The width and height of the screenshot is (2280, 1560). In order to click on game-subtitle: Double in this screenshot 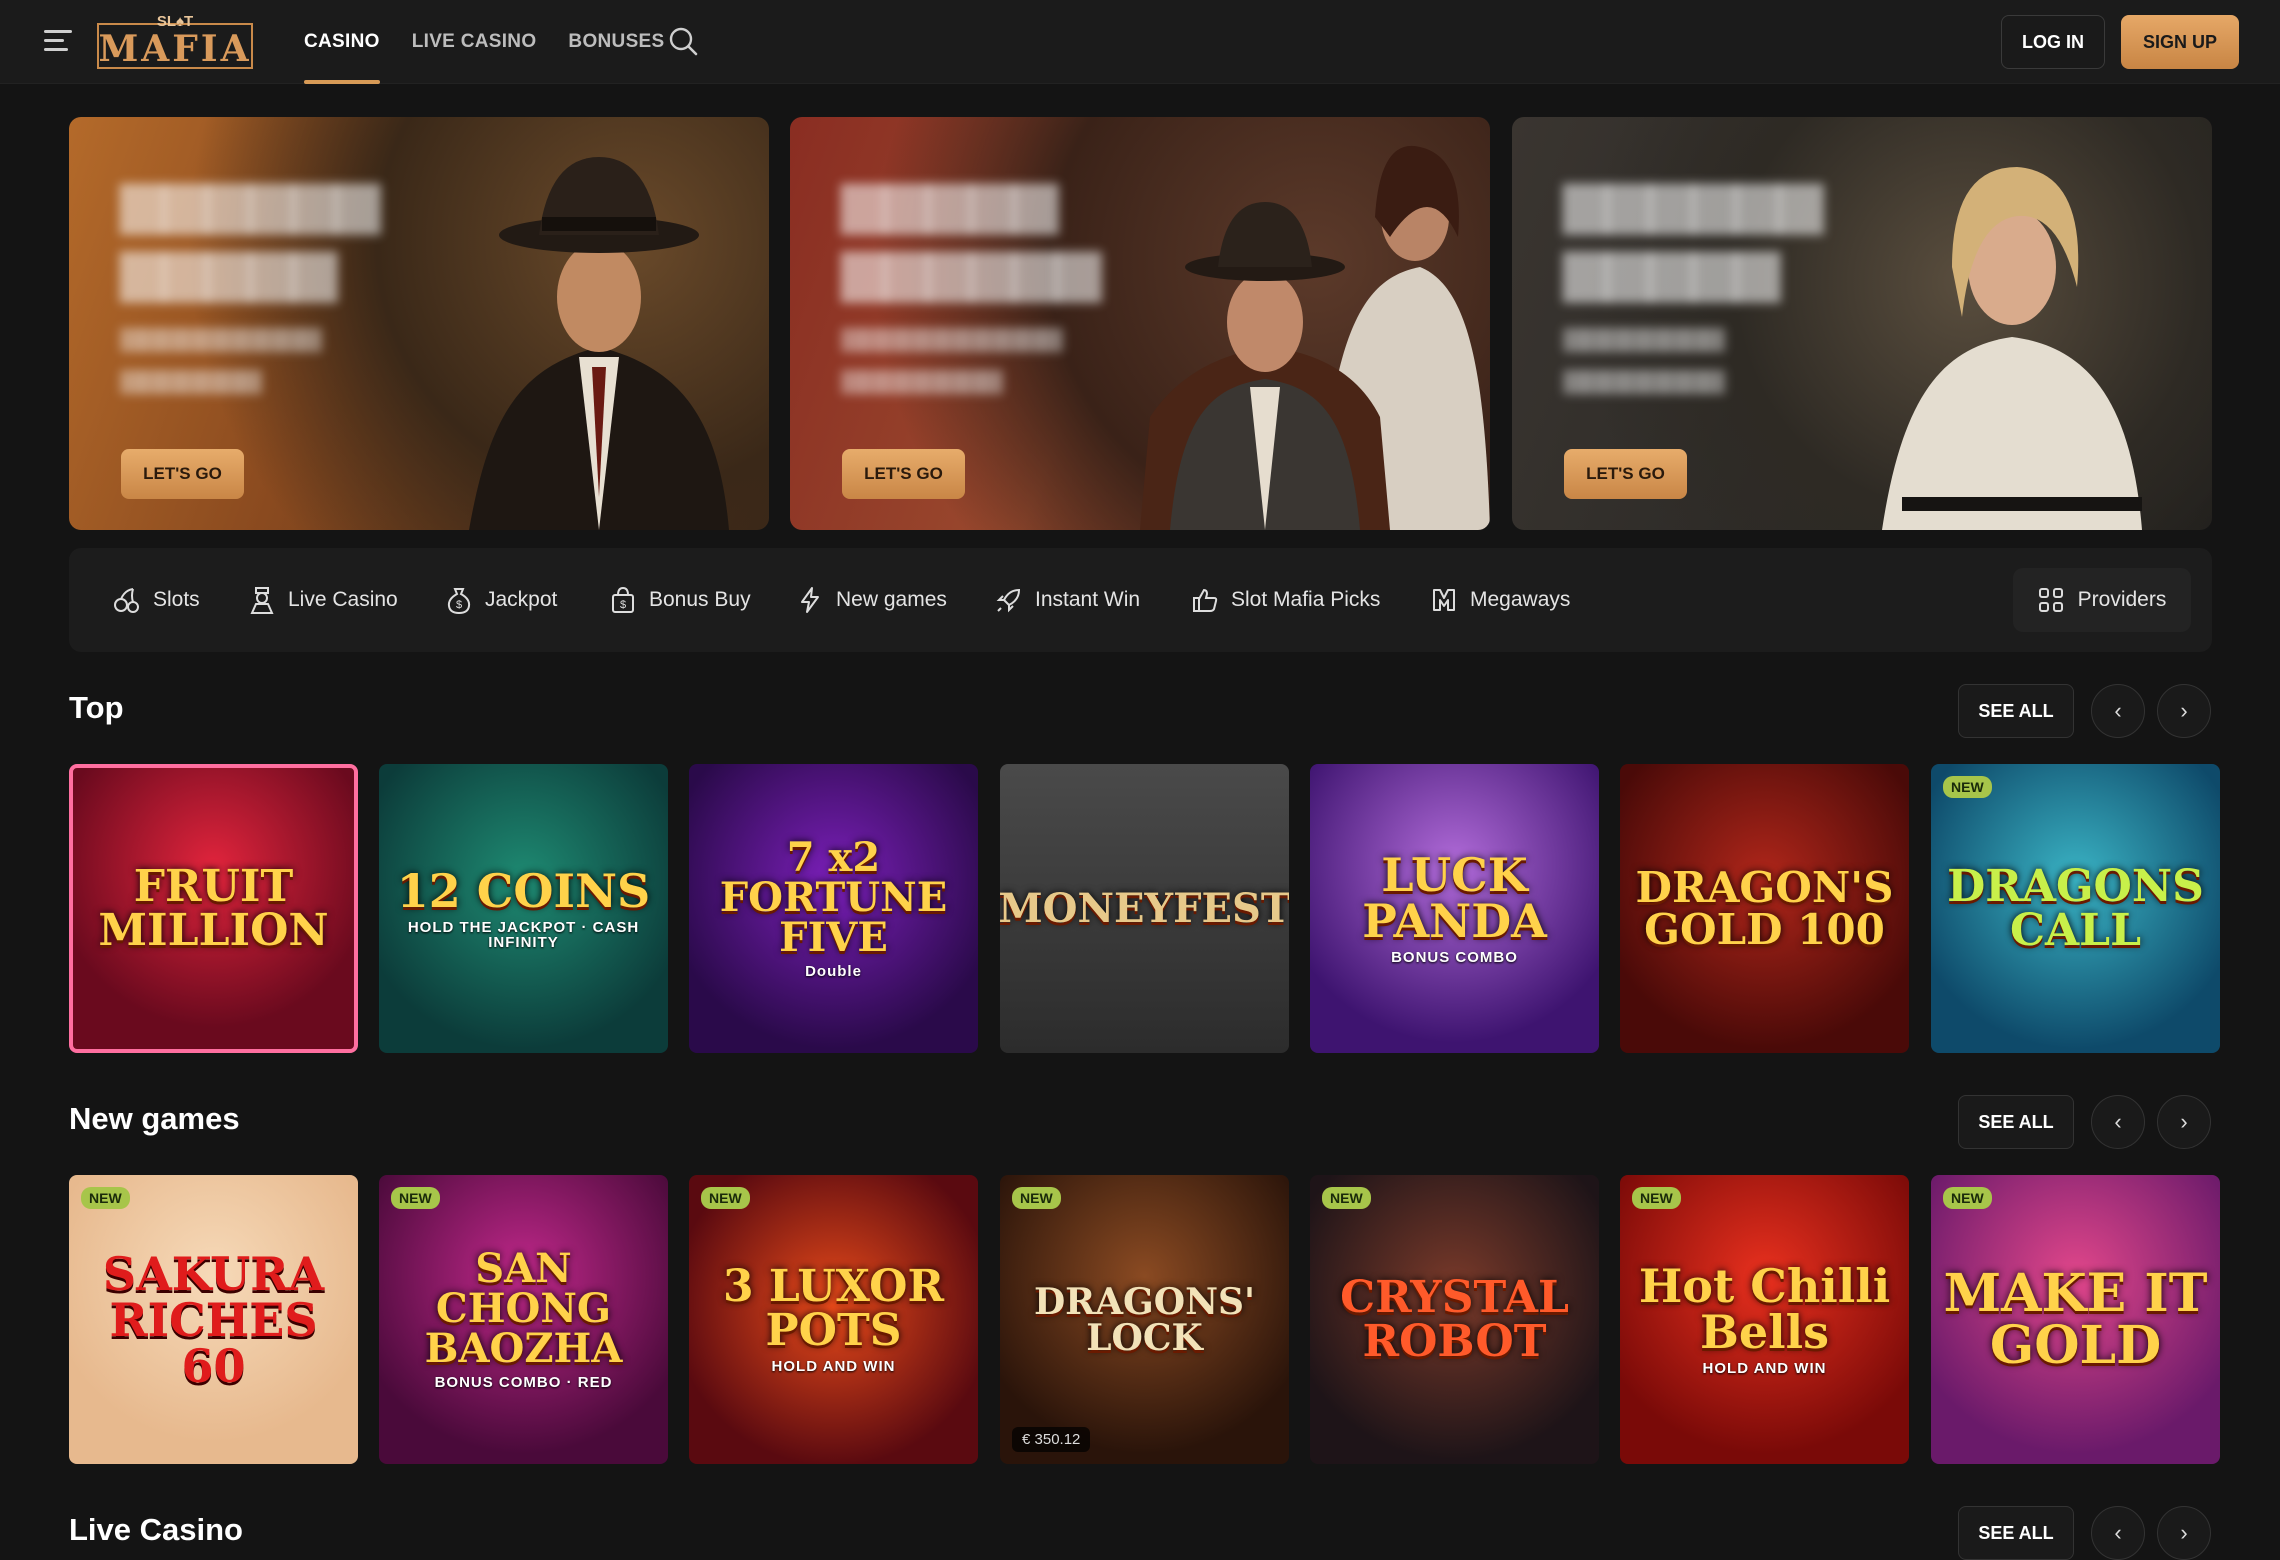, I will do `click(833, 971)`.